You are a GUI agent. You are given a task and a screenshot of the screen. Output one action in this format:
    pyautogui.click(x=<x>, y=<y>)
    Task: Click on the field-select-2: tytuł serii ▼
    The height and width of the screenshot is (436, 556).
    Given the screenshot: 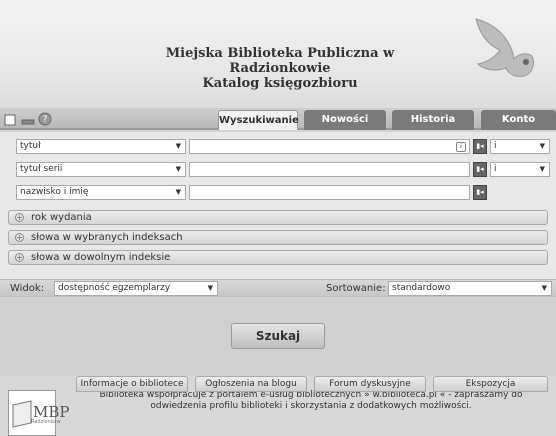 What is the action you would take?
    pyautogui.click(x=101, y=169)
    